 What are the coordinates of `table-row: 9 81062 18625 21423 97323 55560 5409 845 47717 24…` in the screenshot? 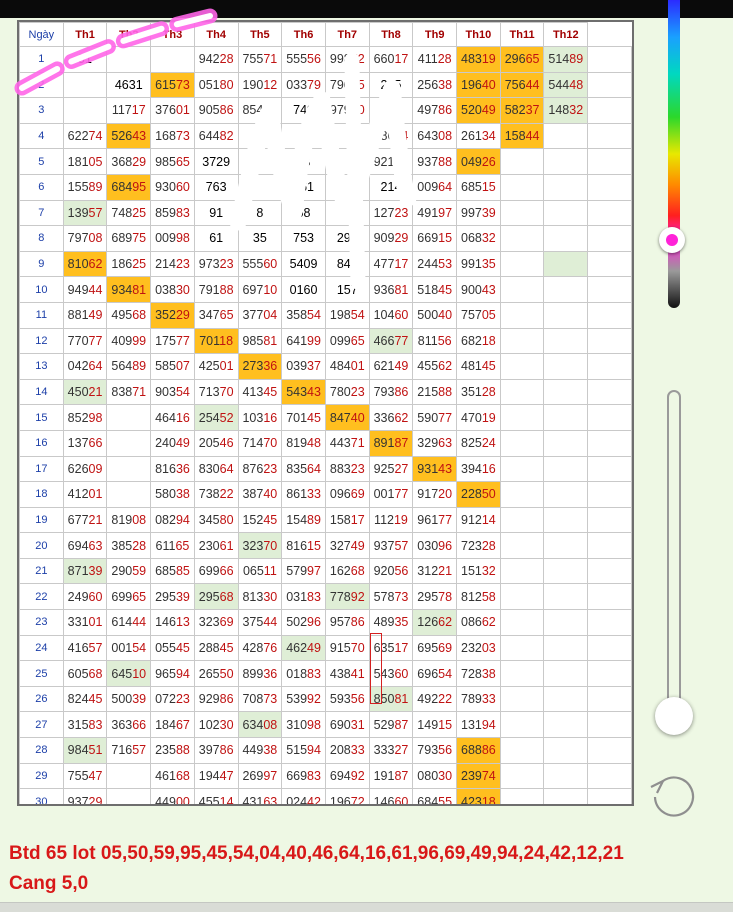 It's located at (325, 264).